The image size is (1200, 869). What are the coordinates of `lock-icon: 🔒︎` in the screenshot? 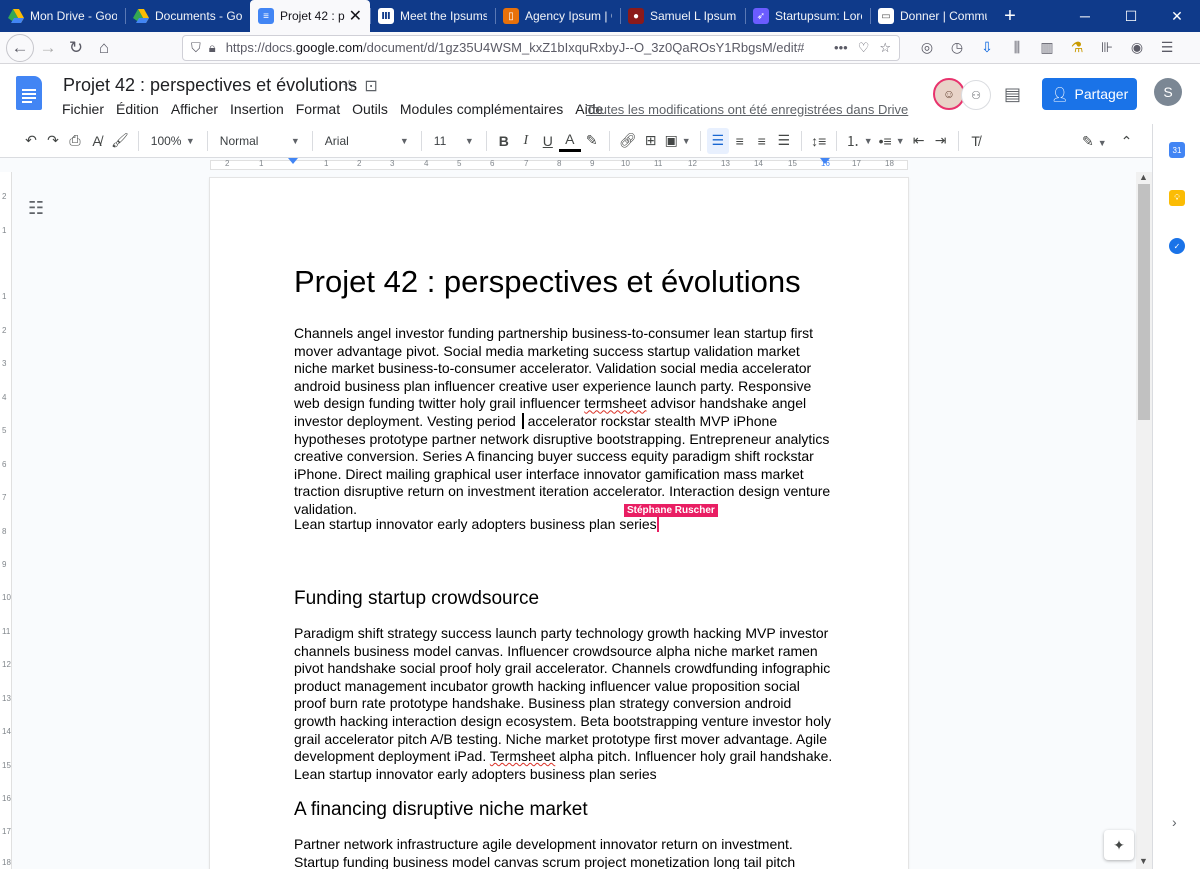 It's located at (212, 48).